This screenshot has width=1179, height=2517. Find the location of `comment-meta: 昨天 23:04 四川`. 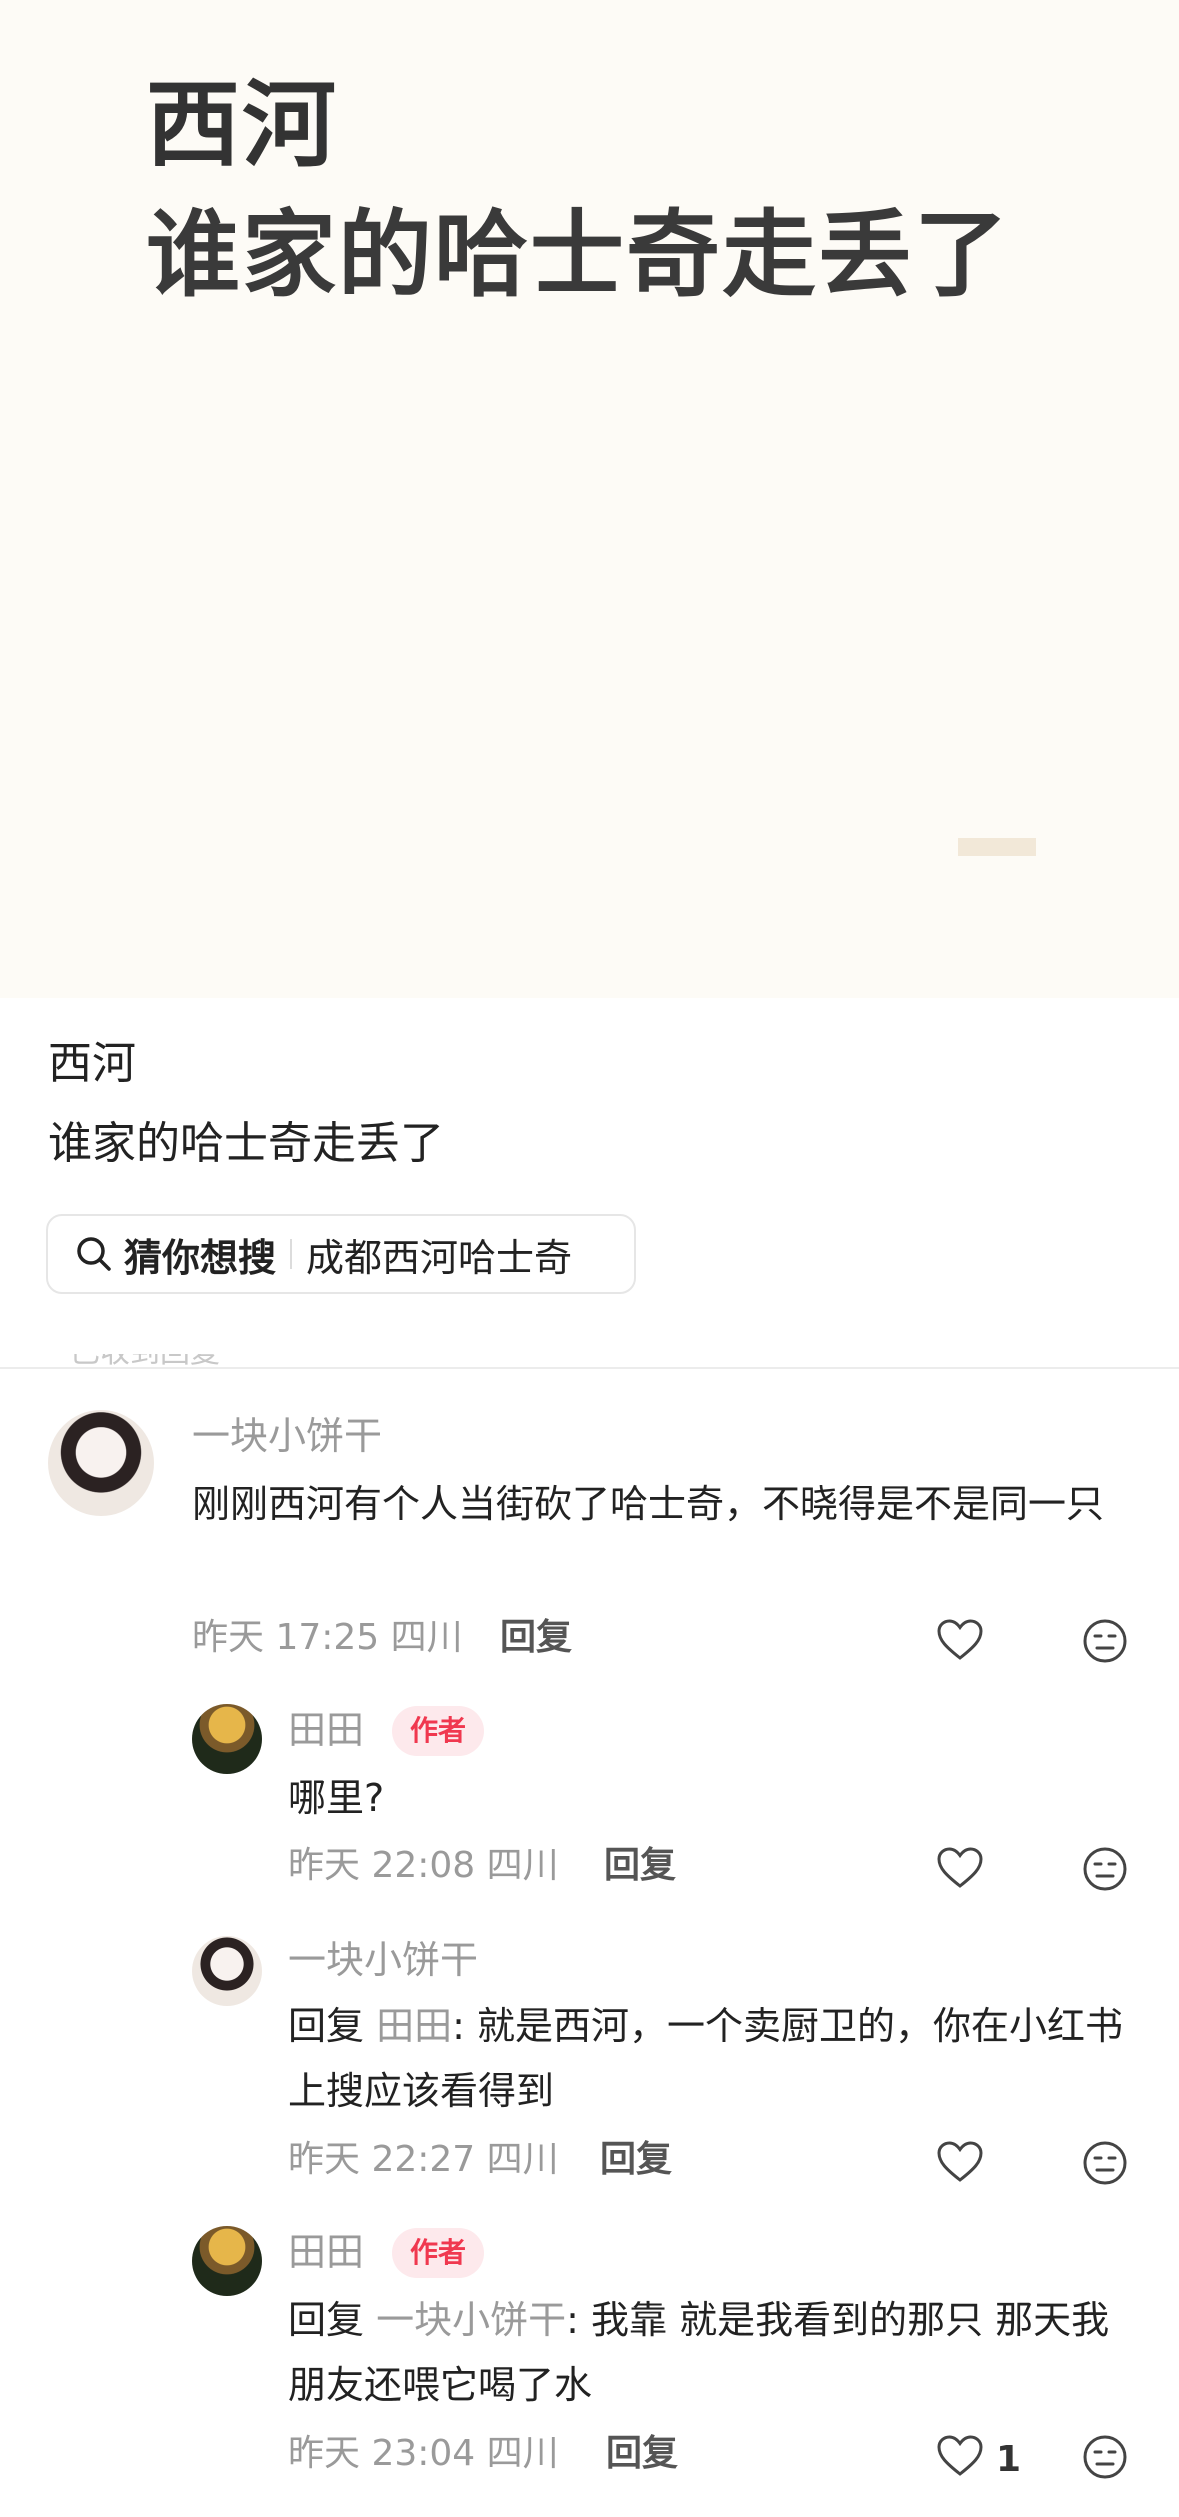

comment-meta: 昨天 23:04 四川 is located at coordinates (423, 2453).